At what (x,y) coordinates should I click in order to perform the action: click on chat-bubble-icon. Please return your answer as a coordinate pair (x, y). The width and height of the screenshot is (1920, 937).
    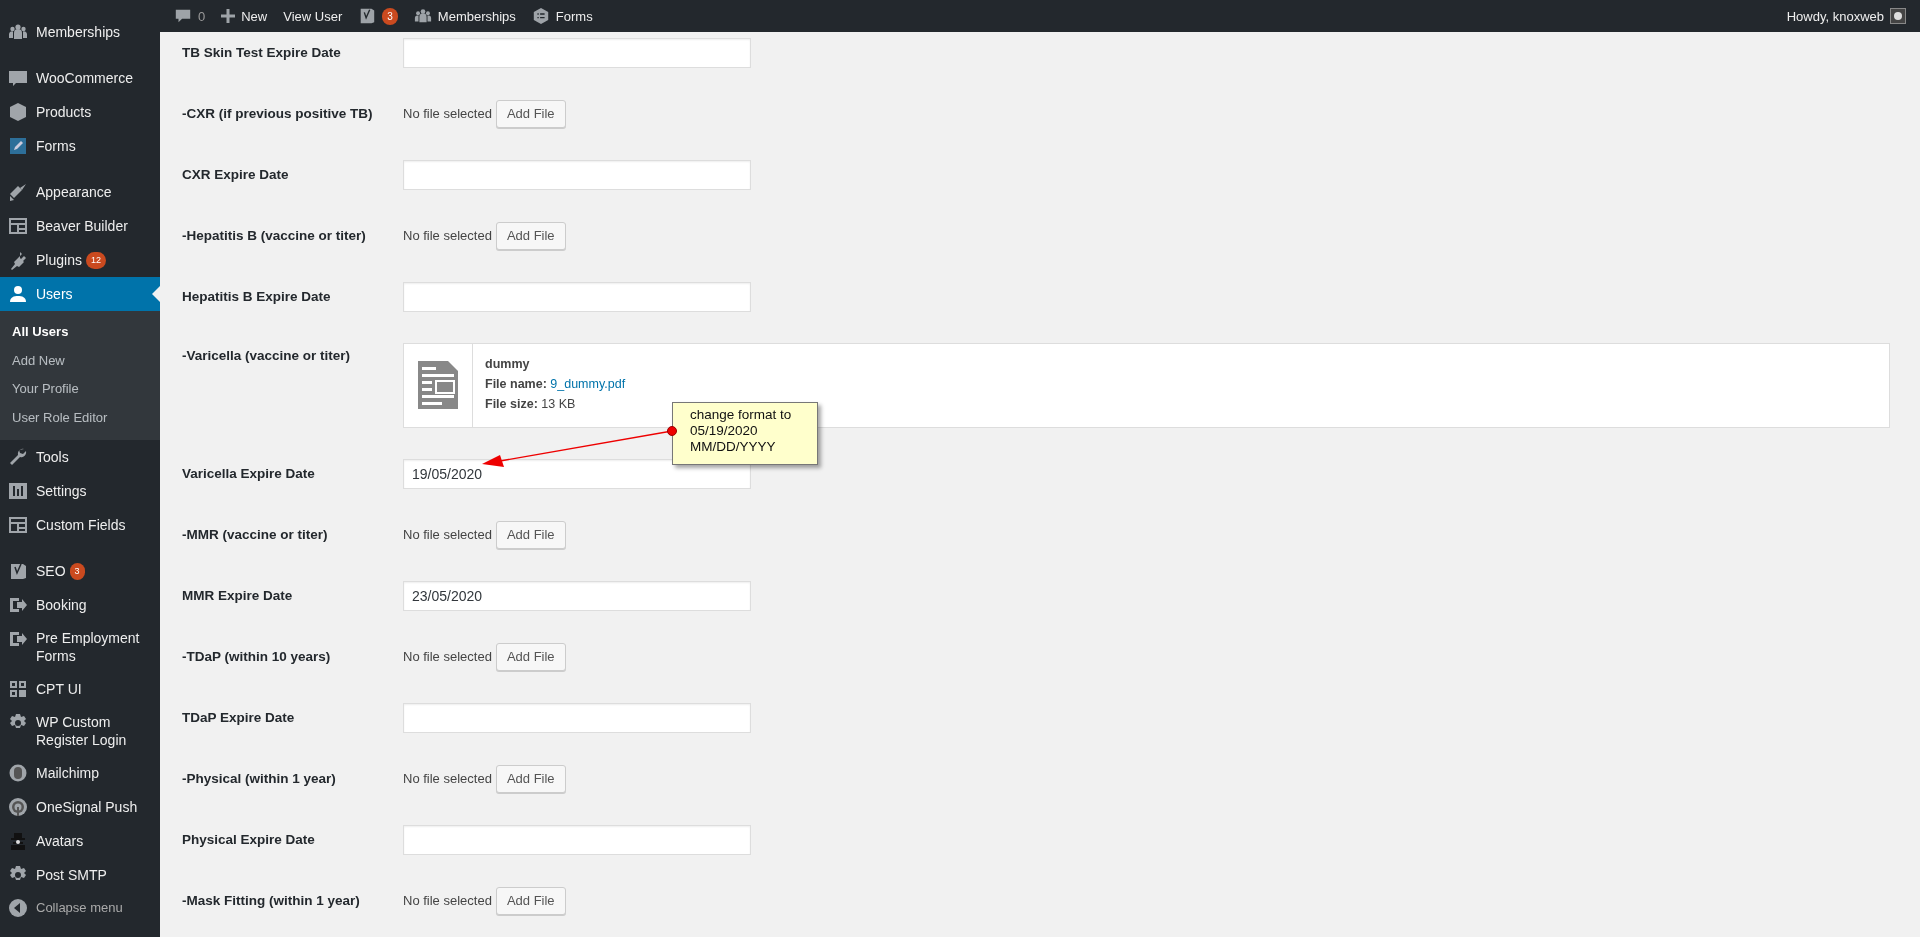
    Looking at the image, I should click on (18, 78).